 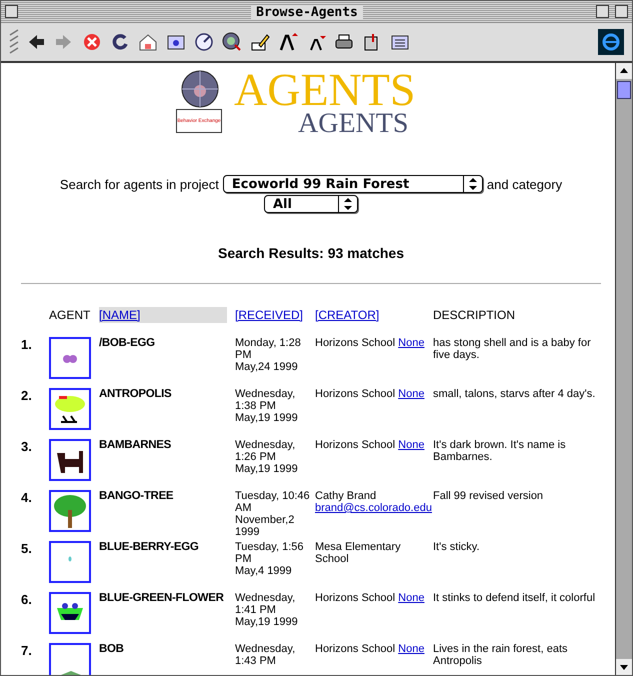 What do you see at coordinates (70, 358) in the screenshot?
I see `egg-picture` at bounding box center [70, 358].